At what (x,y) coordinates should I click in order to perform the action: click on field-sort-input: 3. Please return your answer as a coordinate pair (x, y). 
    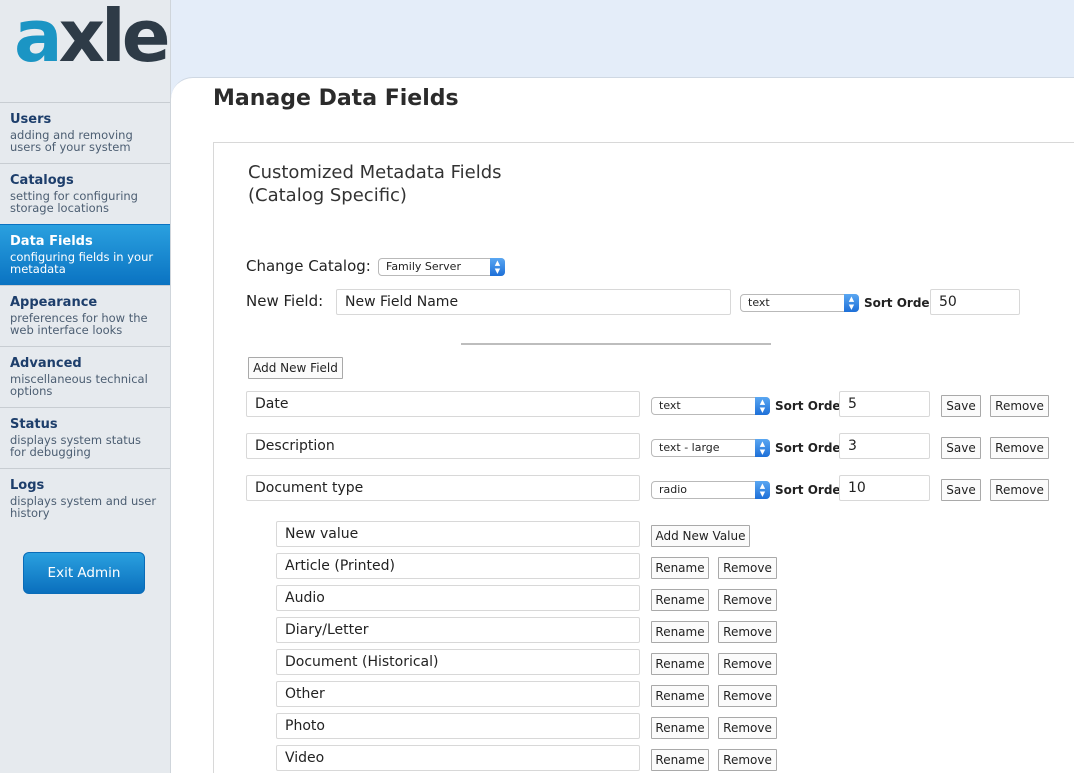
    Looking at the image, I should click on (884, 446).